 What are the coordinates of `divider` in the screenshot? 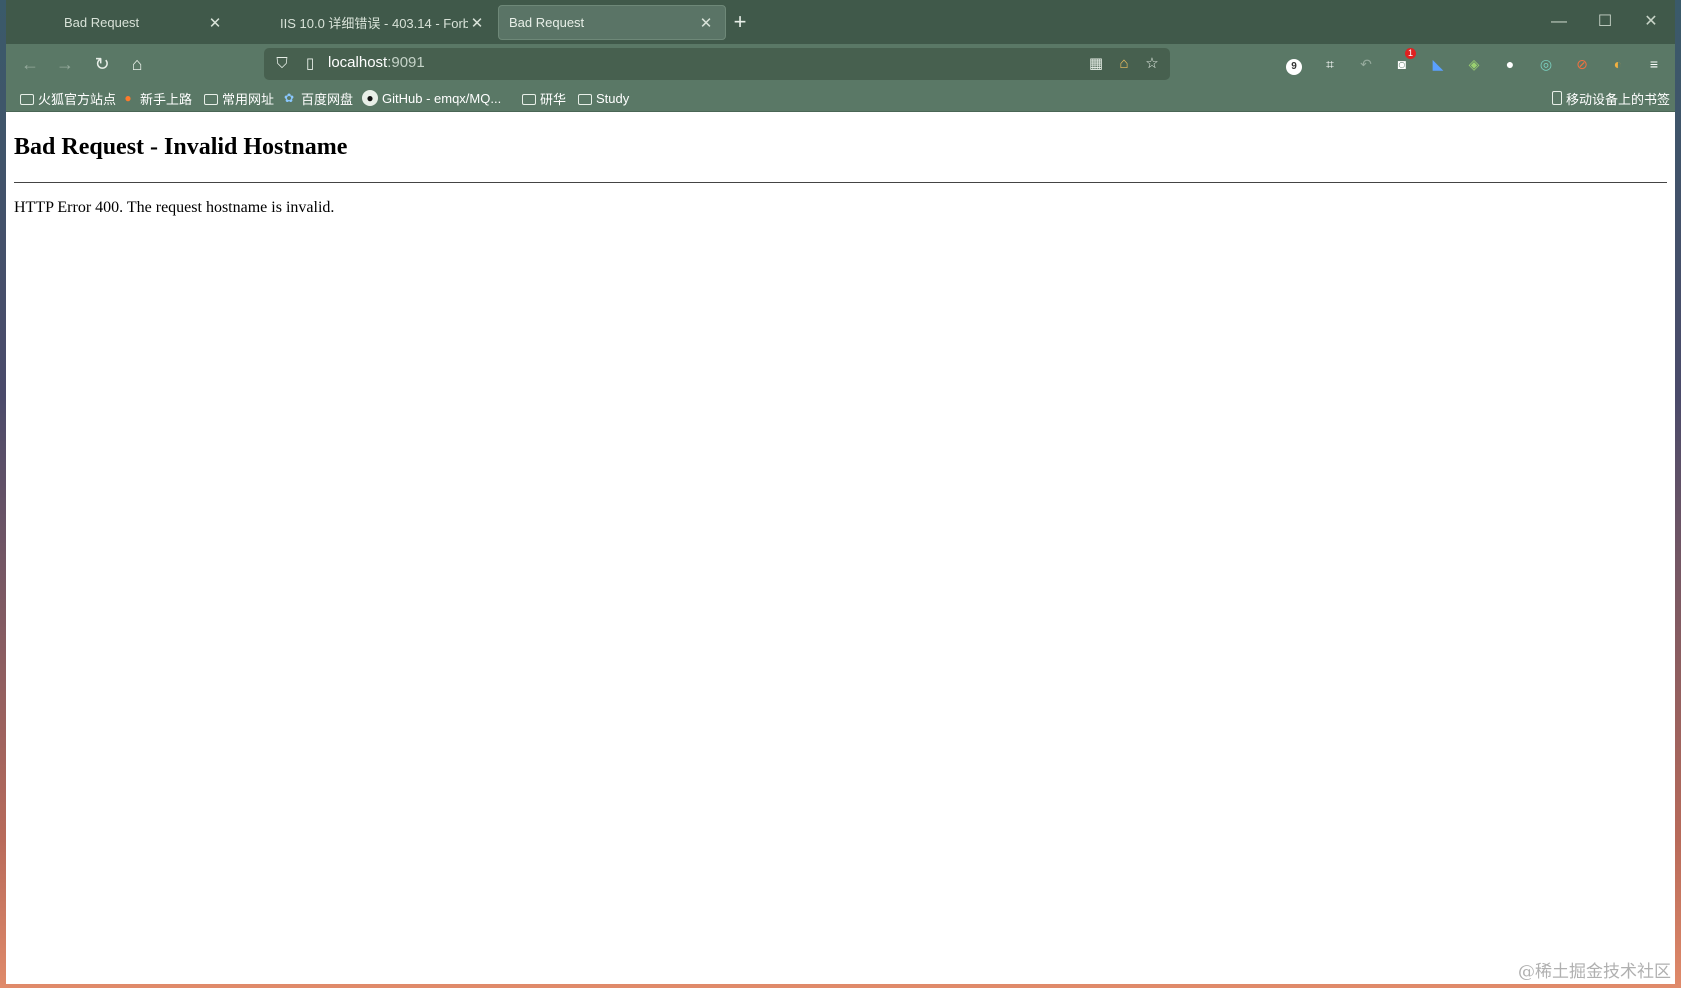 It's located at (840, 182).